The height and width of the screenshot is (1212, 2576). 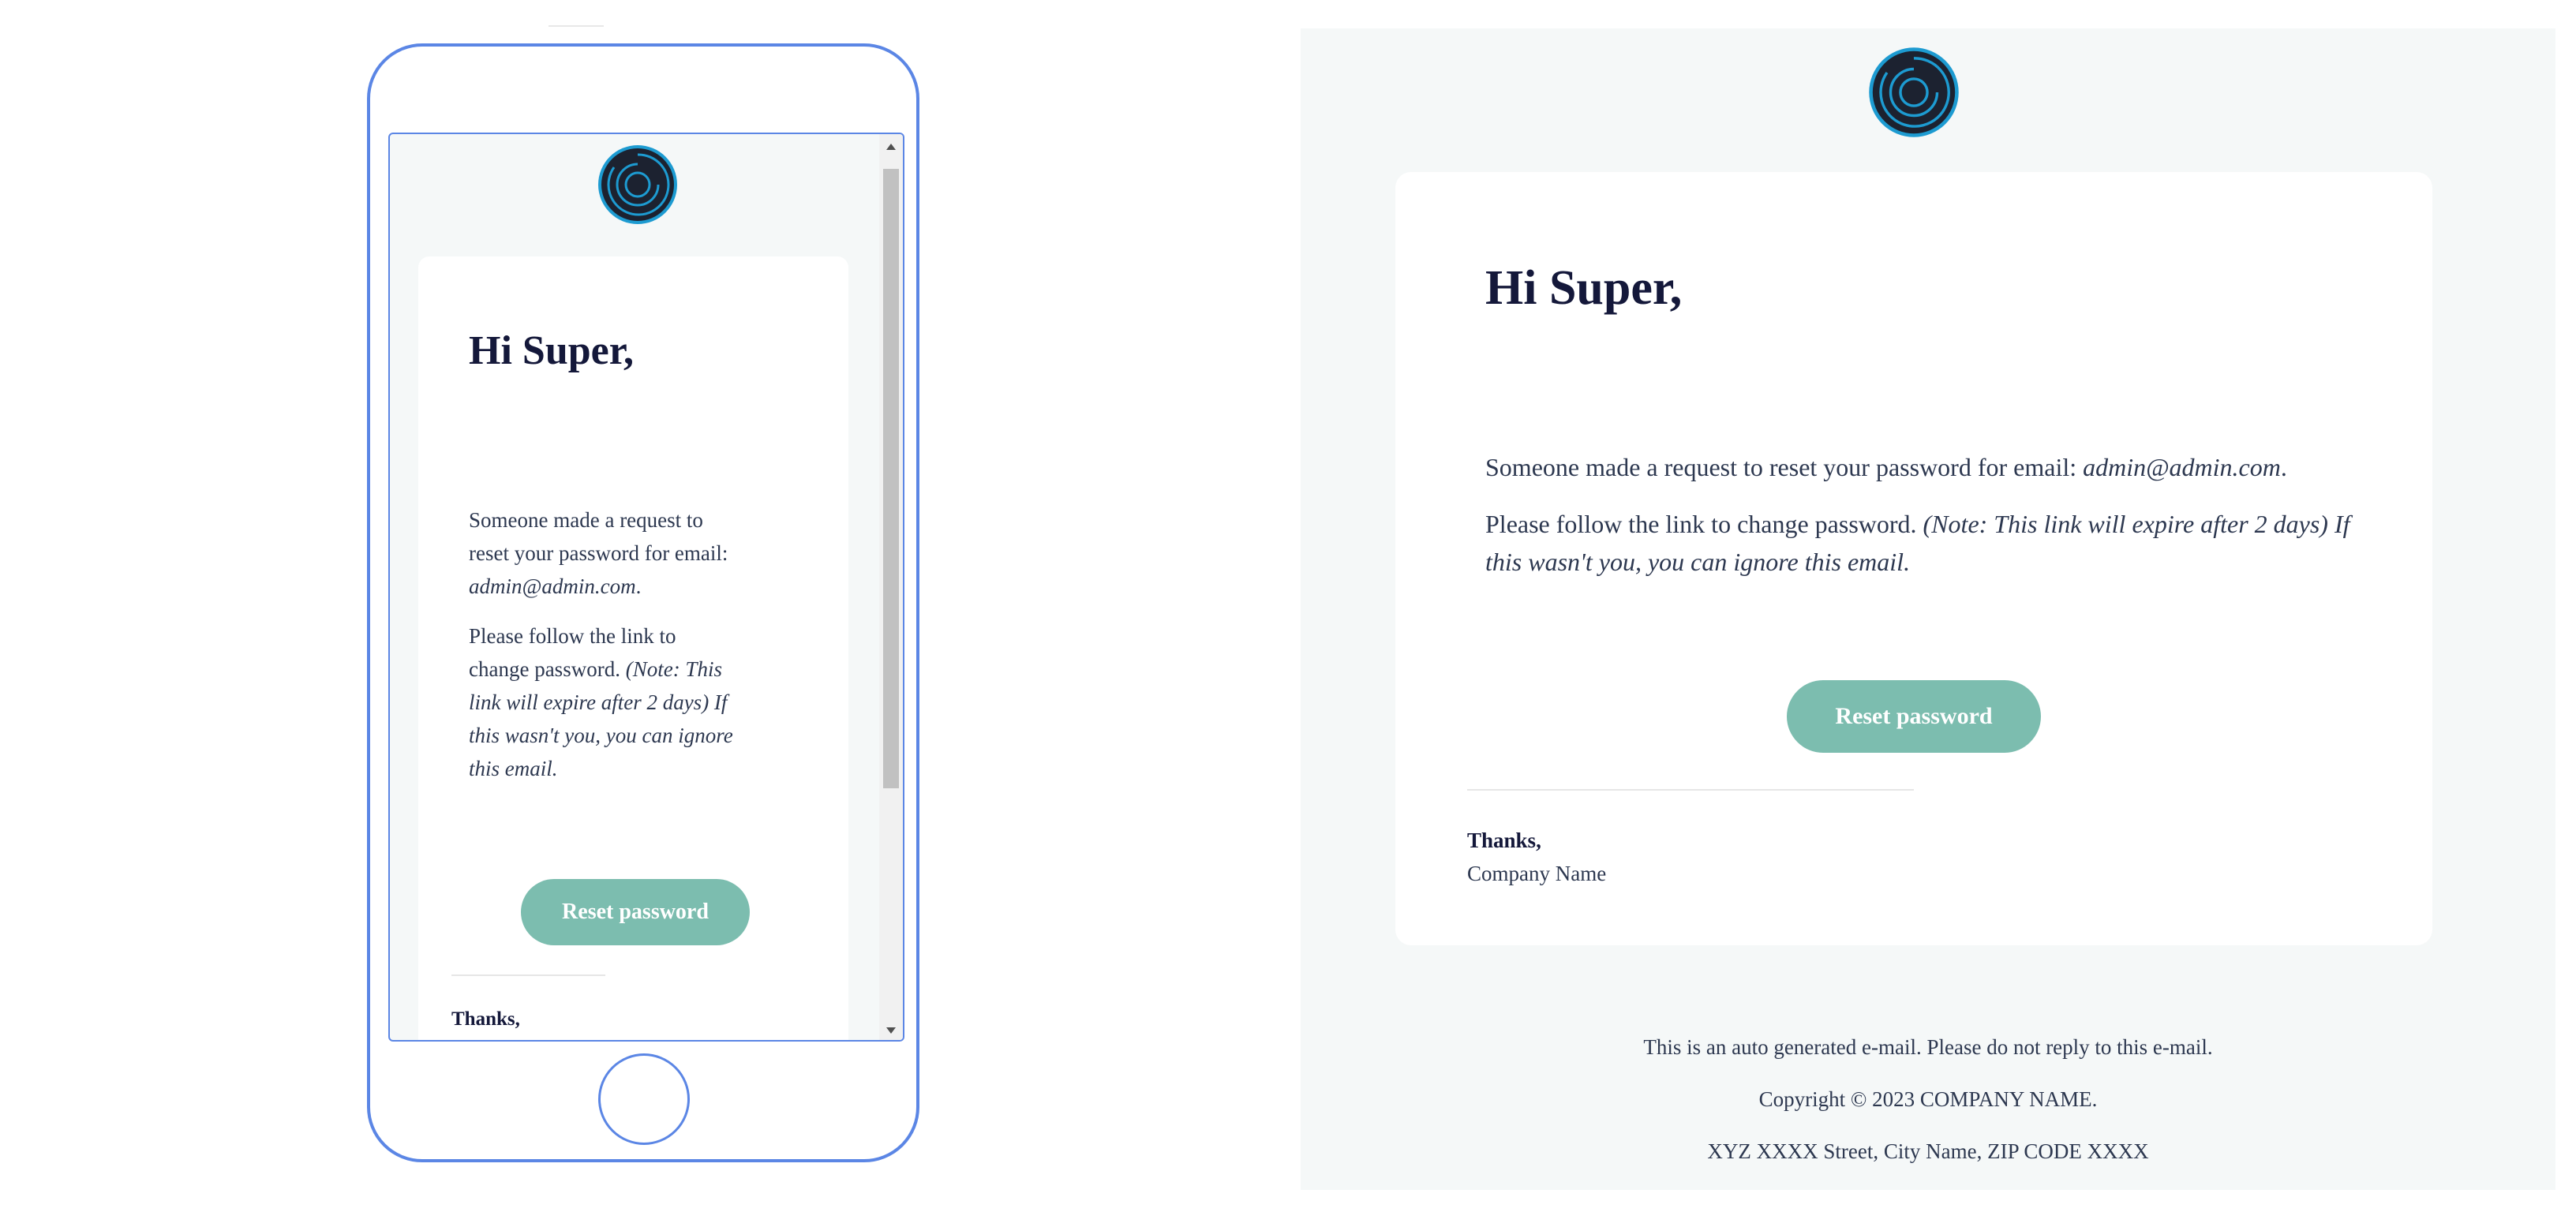 What do you see at coordinates (1537, 873) in the screenshot?
I see `desktop-company-name: Company Name` at bounding box center [1537, 873].